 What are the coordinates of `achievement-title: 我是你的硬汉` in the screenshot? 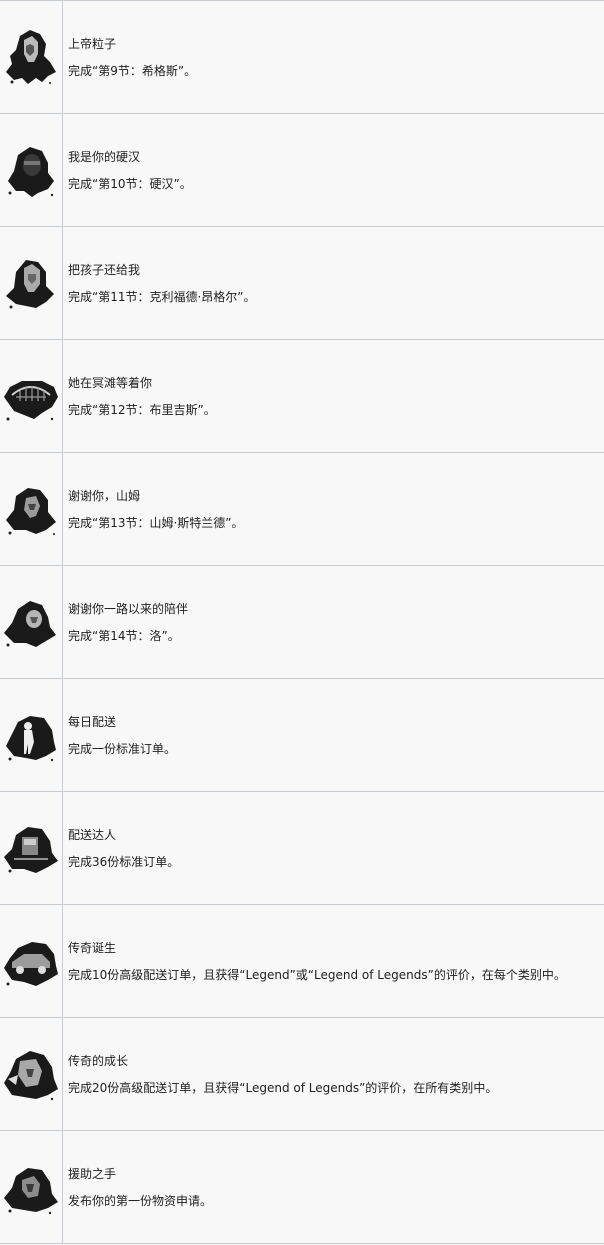 It's located at (104, 156).